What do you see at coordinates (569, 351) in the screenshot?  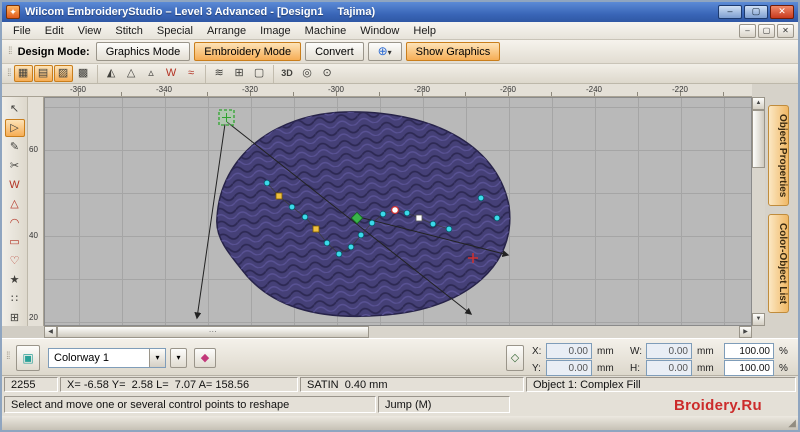 I see `x-input` at bounding box center [569, 351].